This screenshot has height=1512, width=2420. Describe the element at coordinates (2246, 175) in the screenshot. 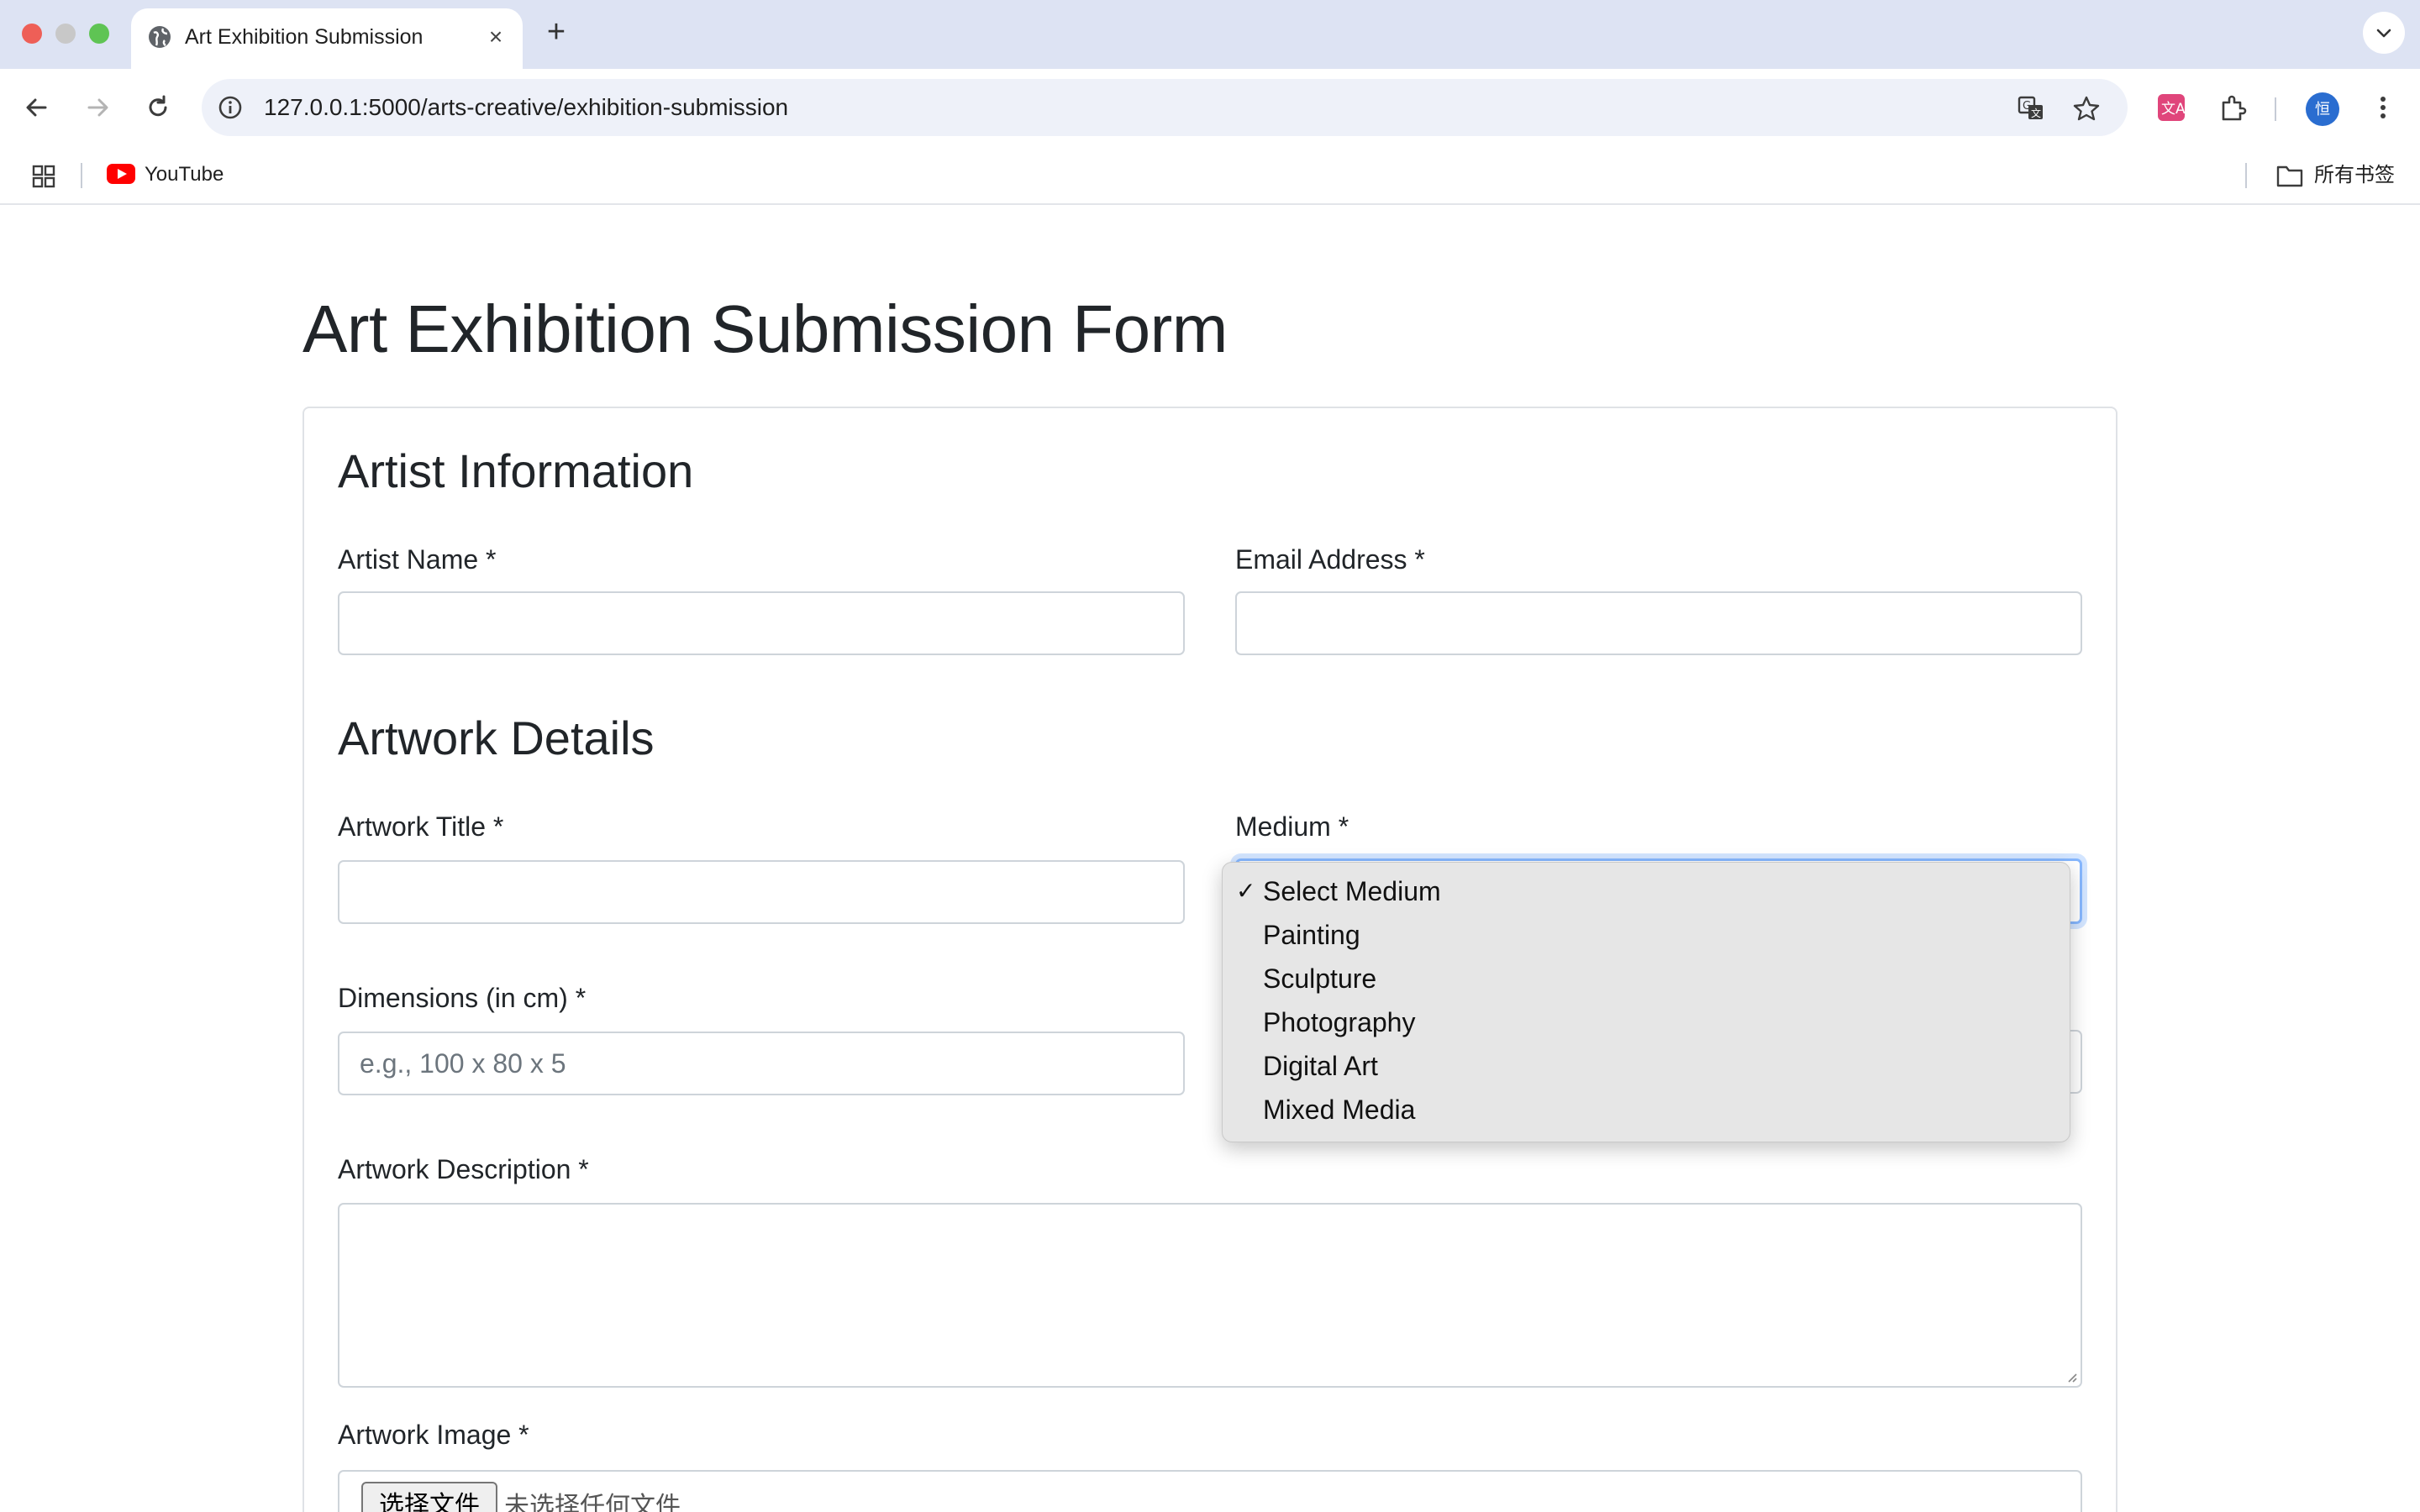

I see `bookmarks-divider-right` at that location.